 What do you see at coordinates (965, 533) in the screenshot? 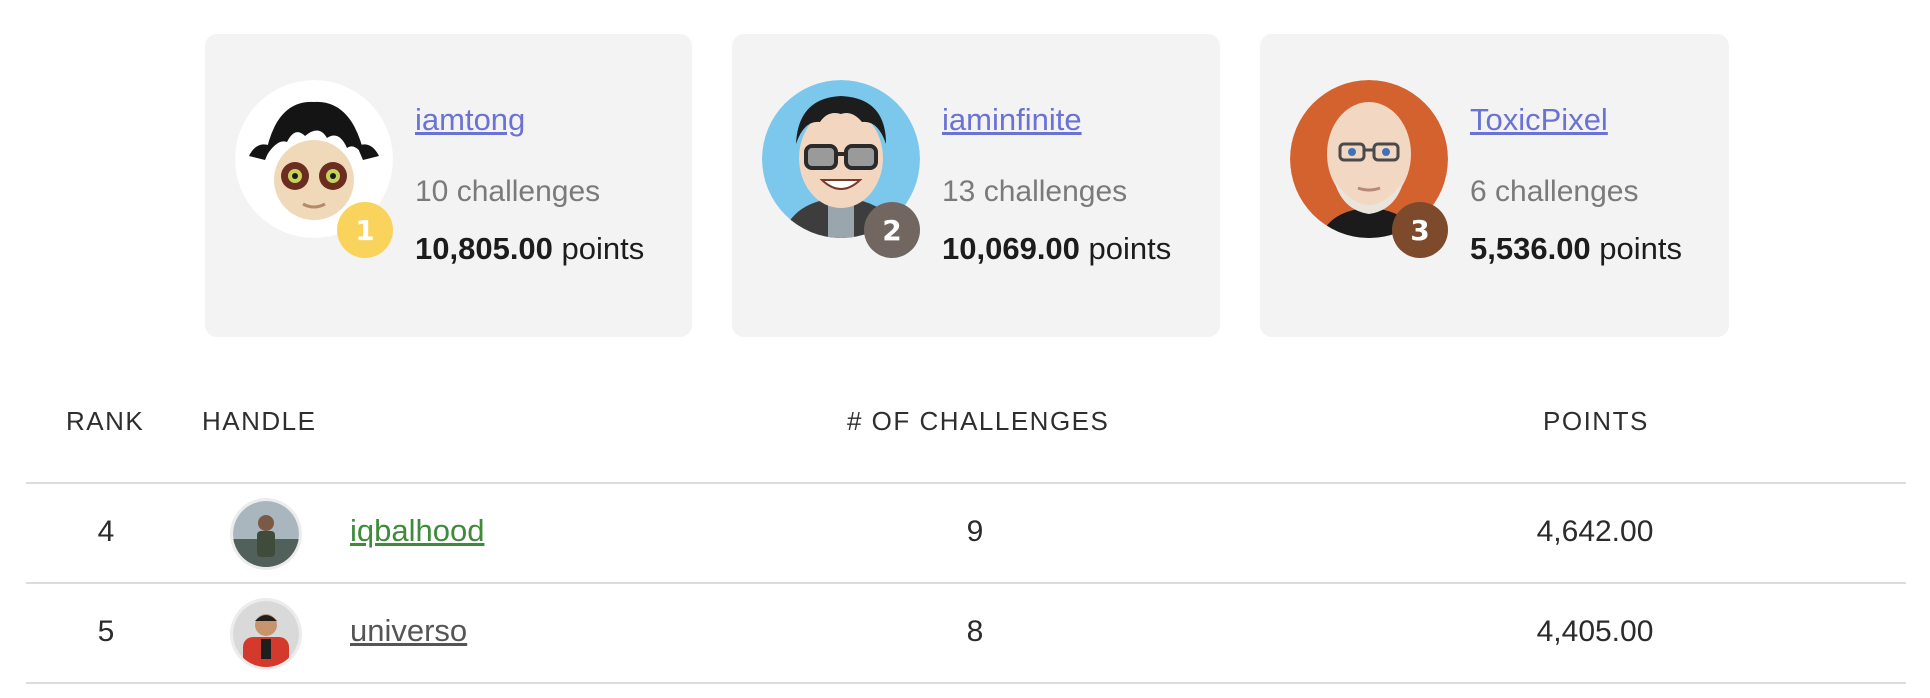
I see `table-row: 4 iqbalhood 9 4,642.00` at bounding box center [965, 533].